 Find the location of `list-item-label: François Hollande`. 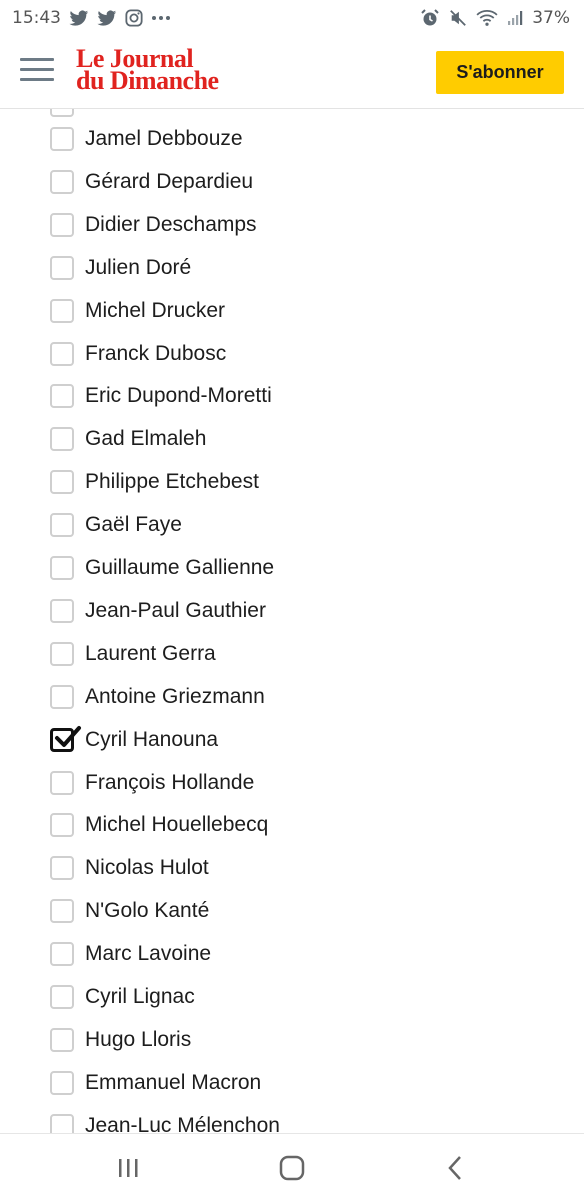

list-item-label: François Hollande is located at coordinates (170, 782).